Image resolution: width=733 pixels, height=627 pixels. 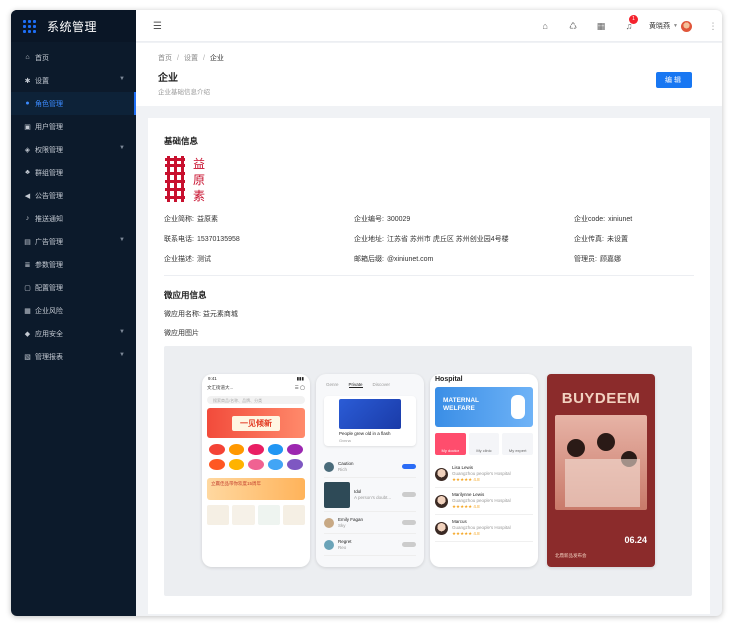 I want to click on doctor-figure, so click(x=518, y=407).